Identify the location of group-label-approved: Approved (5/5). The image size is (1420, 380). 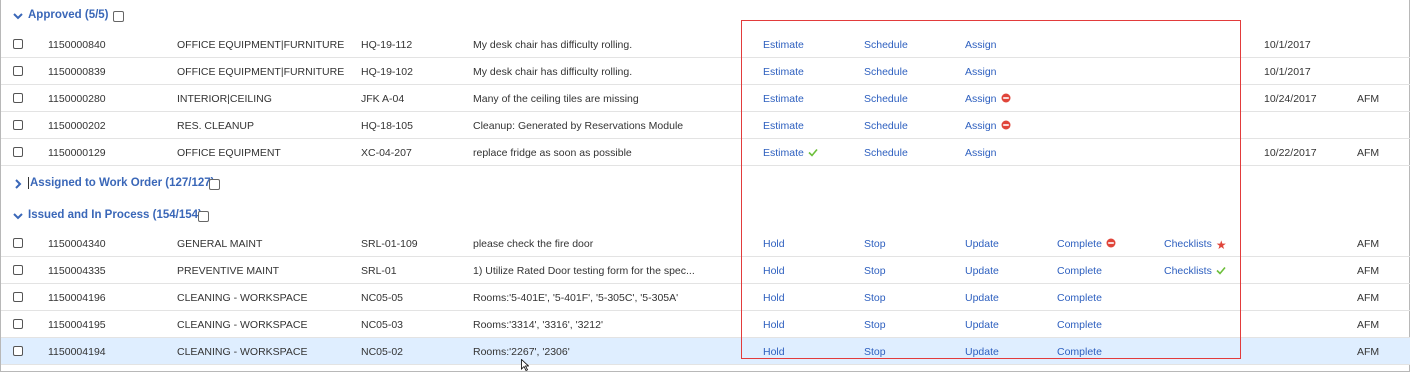
(68, 15).